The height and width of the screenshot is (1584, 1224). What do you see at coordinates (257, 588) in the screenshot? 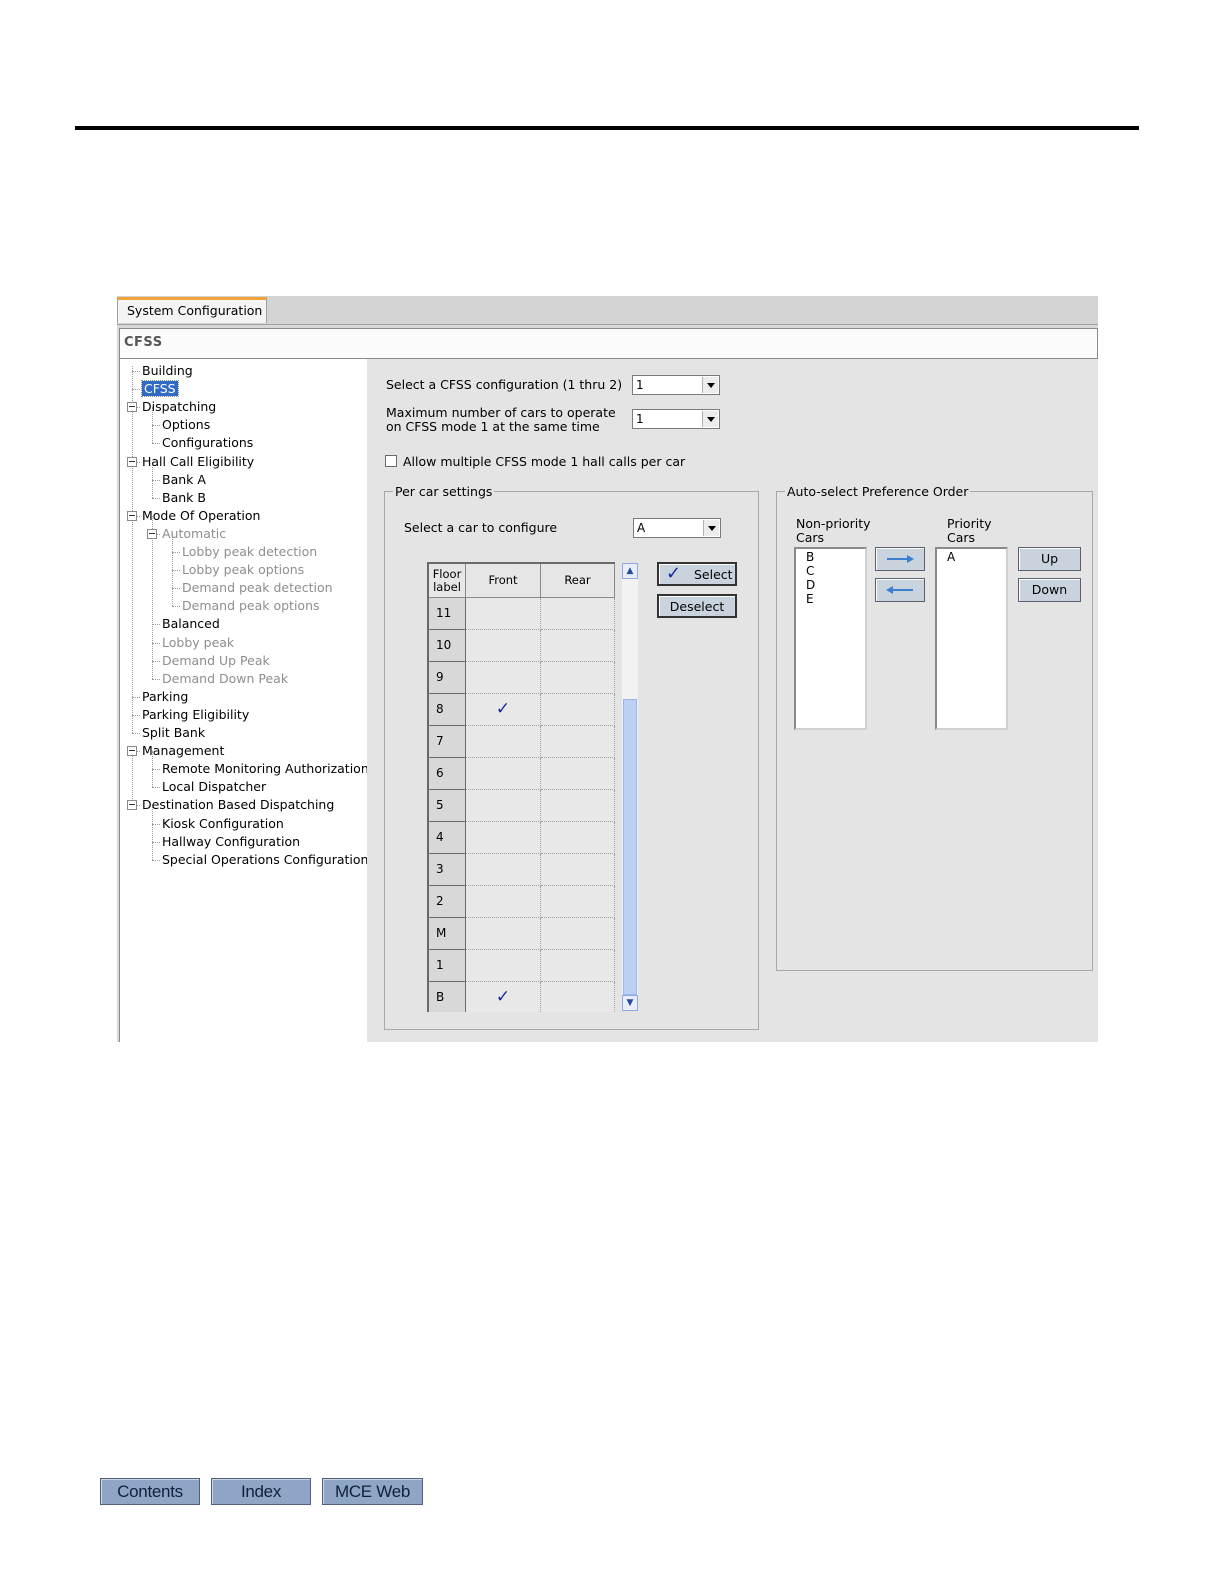
I see `tree-item-demand-peak-detection: Demand peak detection` at bounding box center [257, 588].